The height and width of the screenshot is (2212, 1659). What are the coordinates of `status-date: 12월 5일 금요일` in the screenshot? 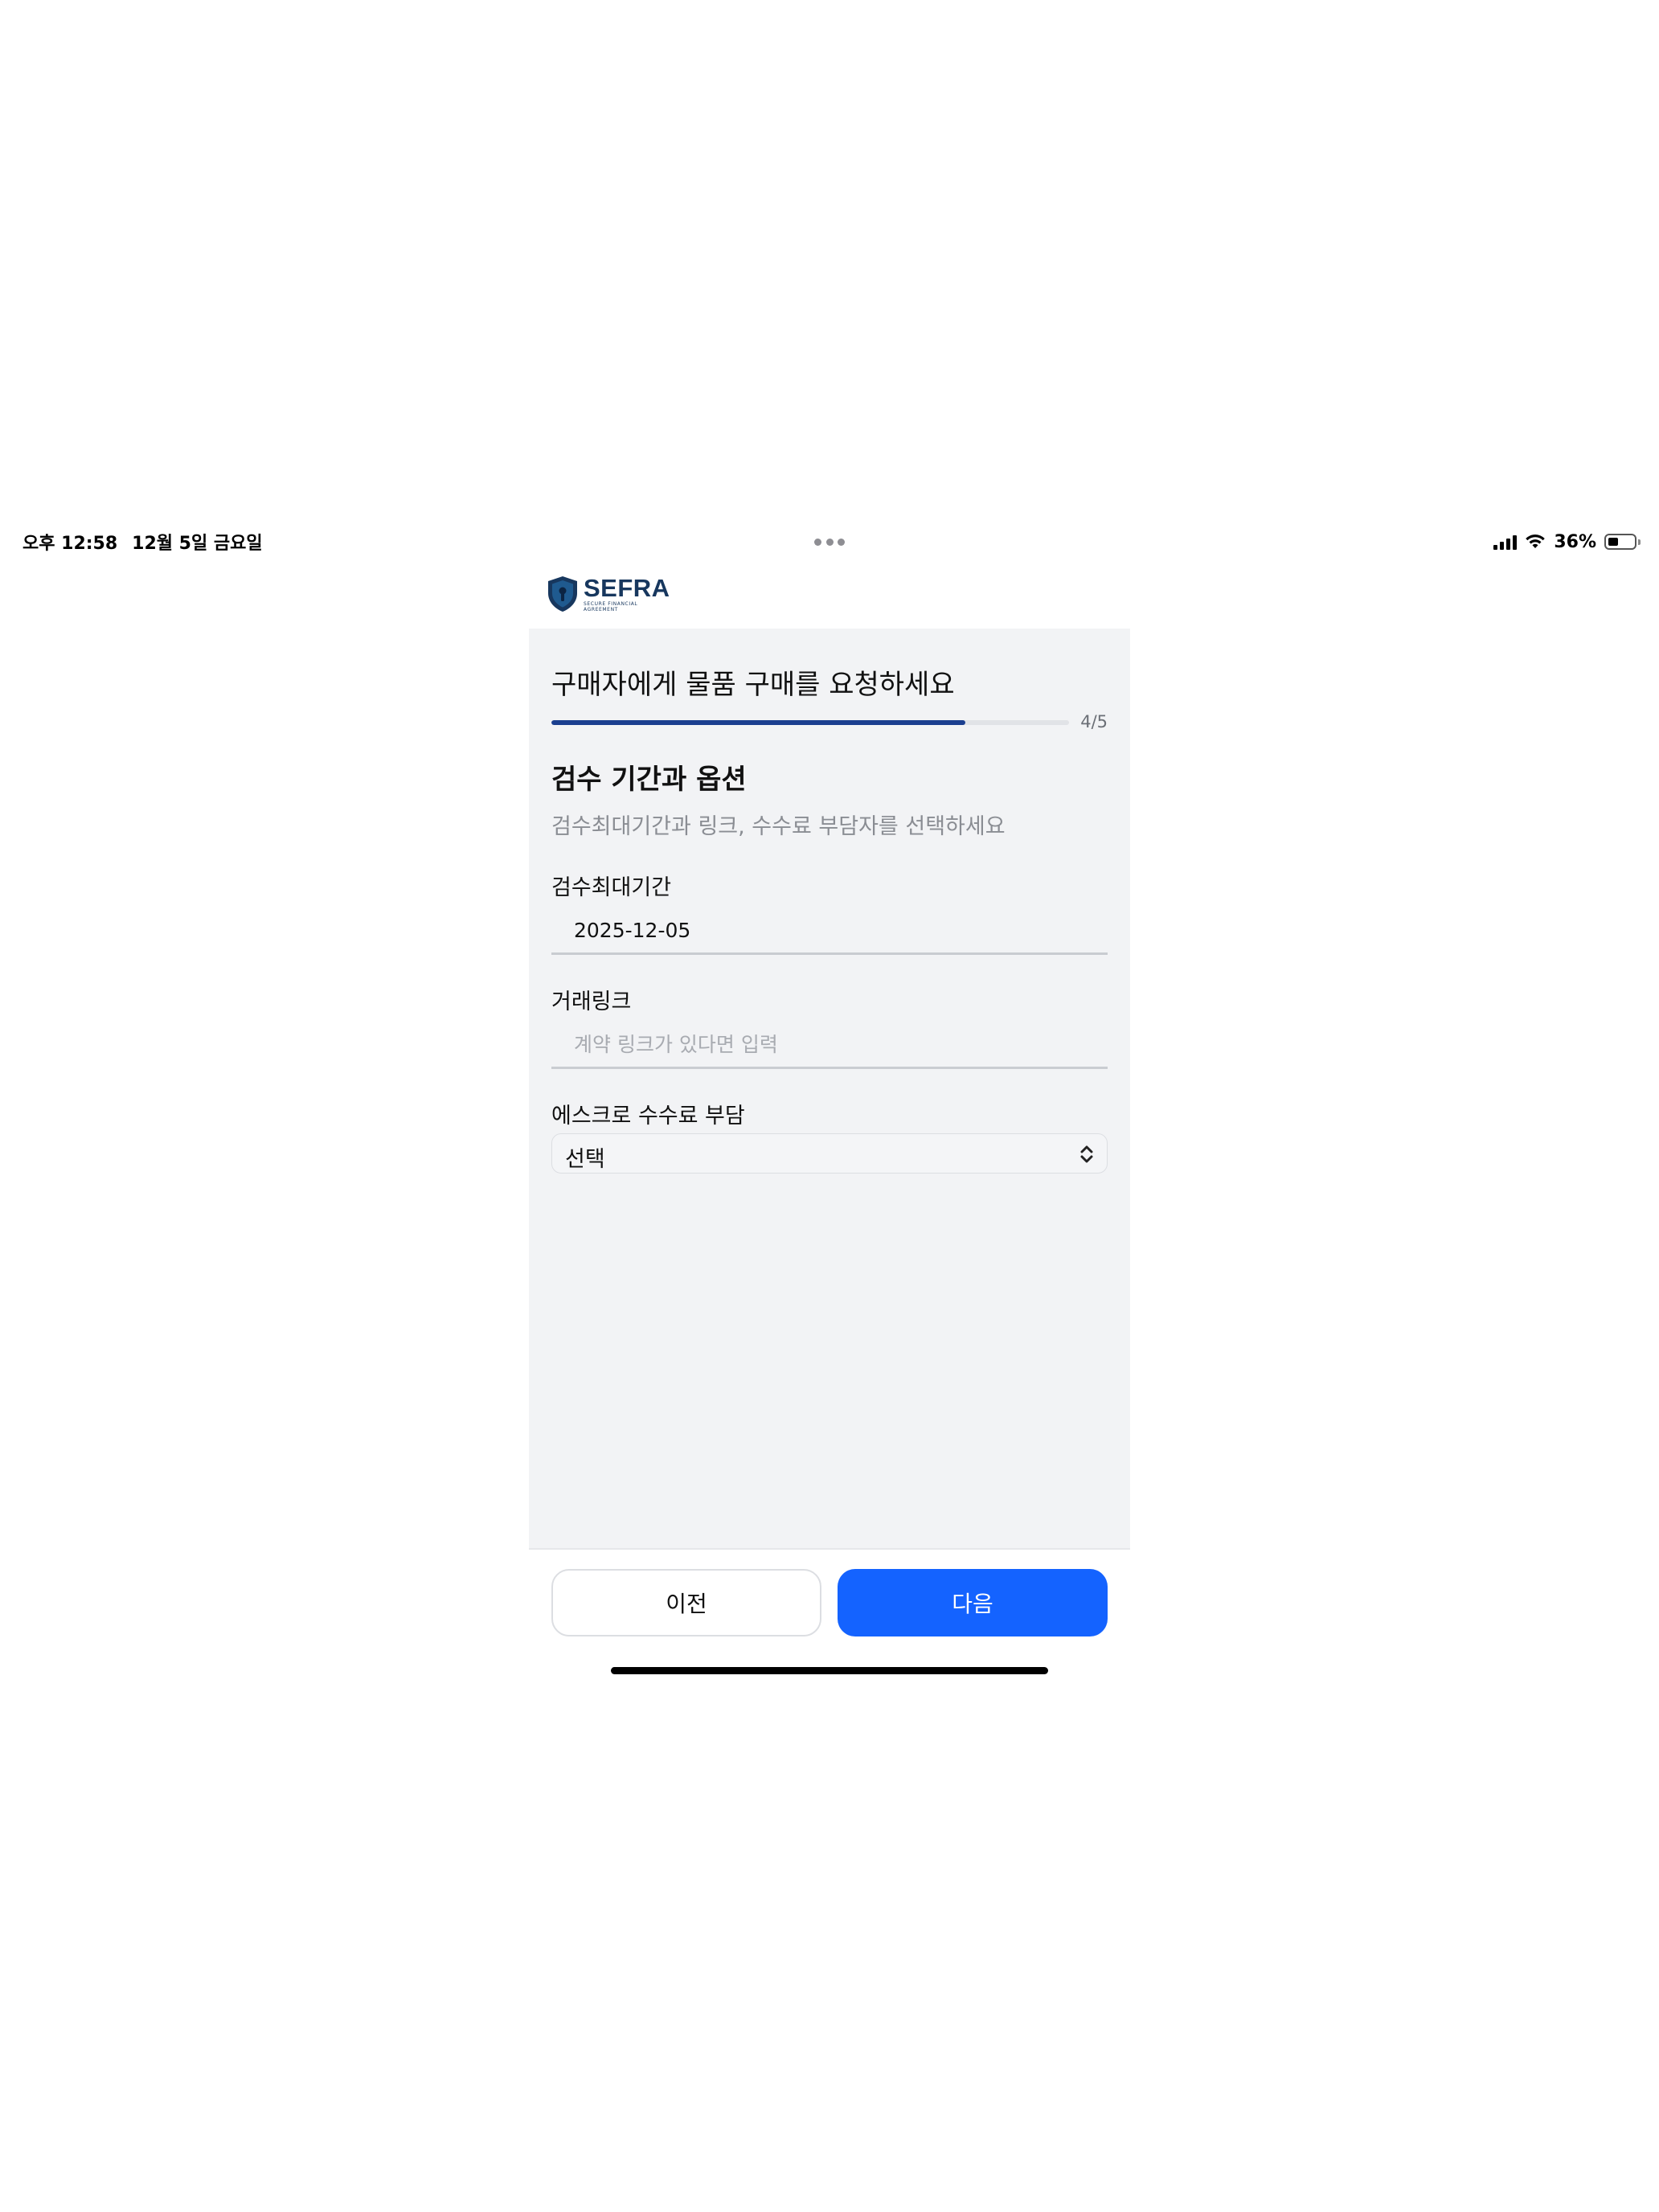 It's located at (197, 544).